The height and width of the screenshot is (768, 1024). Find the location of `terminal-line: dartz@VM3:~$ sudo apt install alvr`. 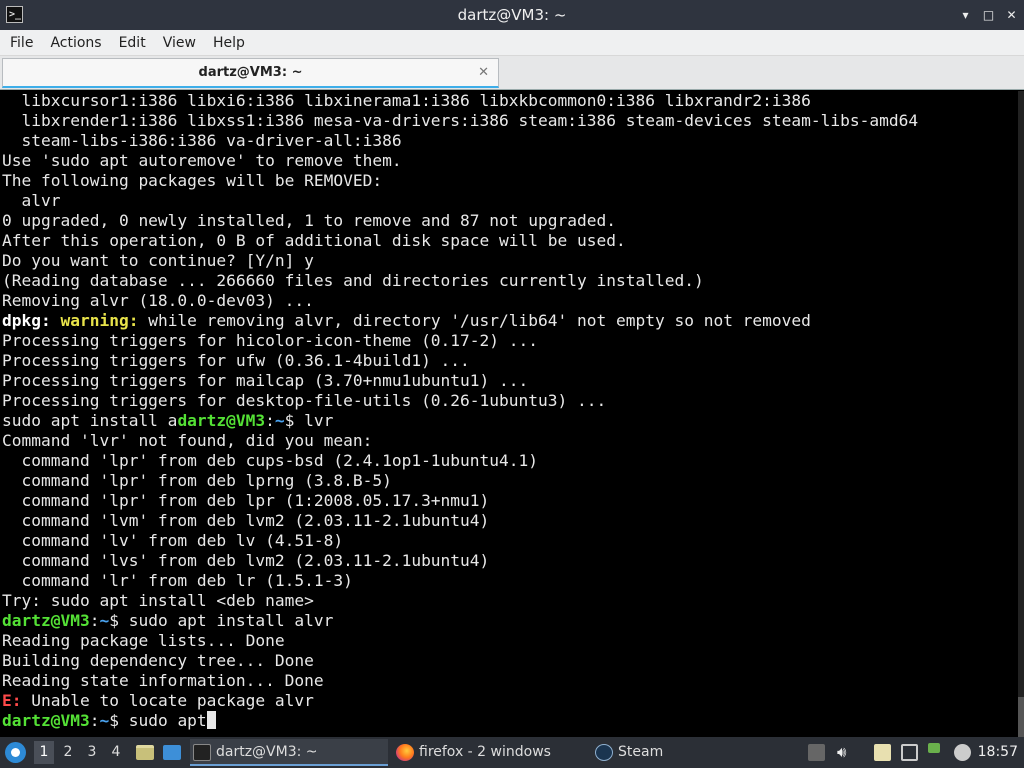

terminal-line: dartz@VM3:~$ sudo apt install alvr is located at coordinates (460, 621).